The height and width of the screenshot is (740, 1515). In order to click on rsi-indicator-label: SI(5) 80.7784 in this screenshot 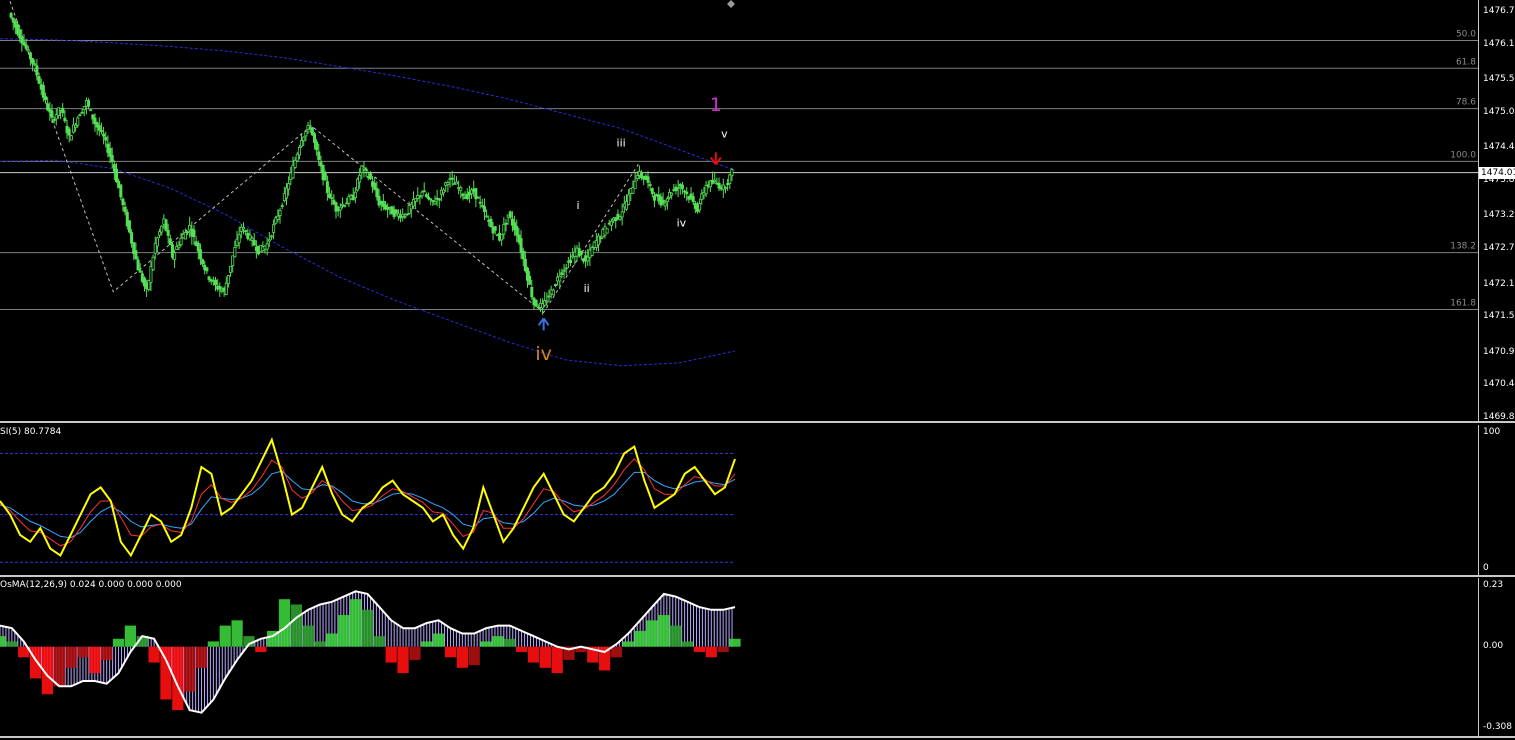, I will do `click(31, 432)`.